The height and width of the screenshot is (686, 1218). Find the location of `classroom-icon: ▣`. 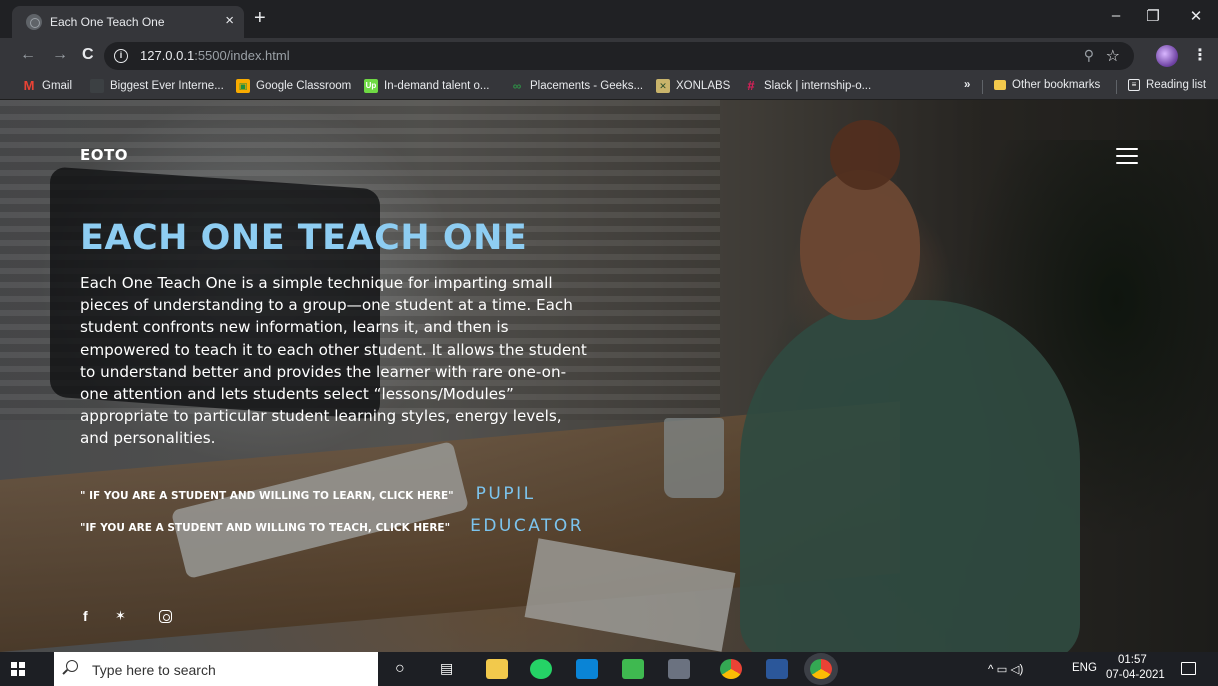

classroom-icon: ▣ is located at coordinates (243, 86).